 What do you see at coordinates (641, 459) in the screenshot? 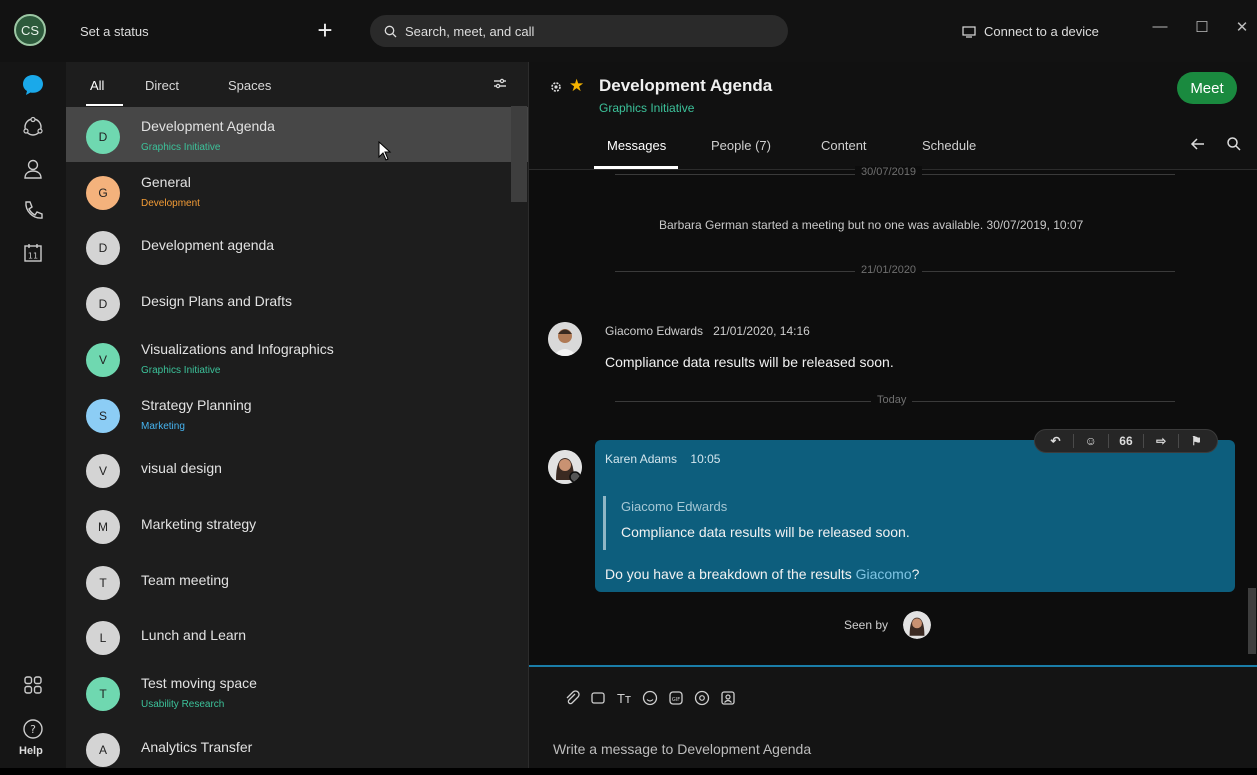
I see `message-author: Karen Adams` at bounding box center [641, 459].